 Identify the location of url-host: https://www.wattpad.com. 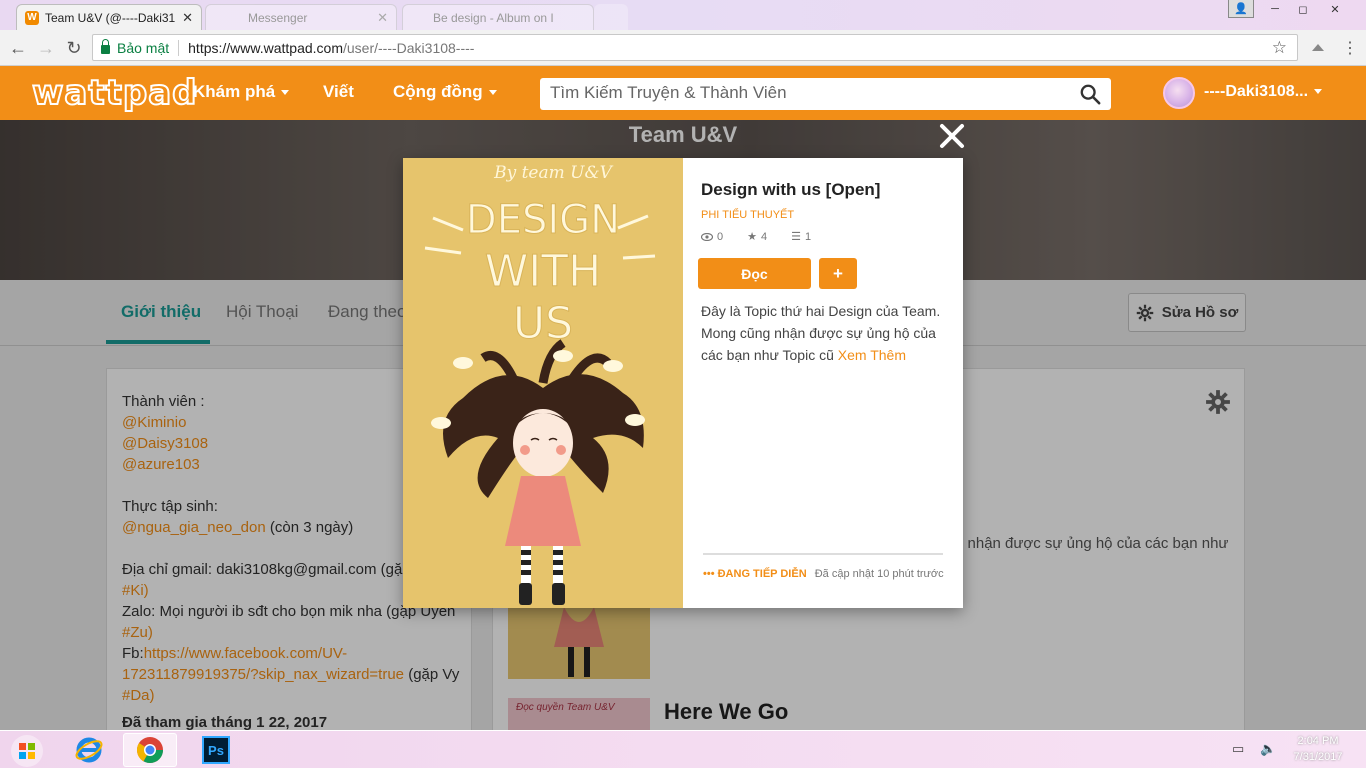
(265, 47).